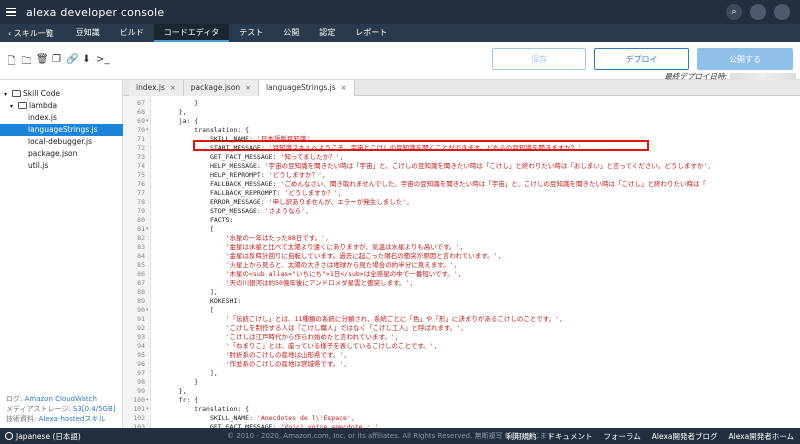 This screenshot has width=800, height=444. What do you see at coordinates (371, 33) in the screenshot?
I see `tab-reports: レポート` at bounding box center [371, 33].